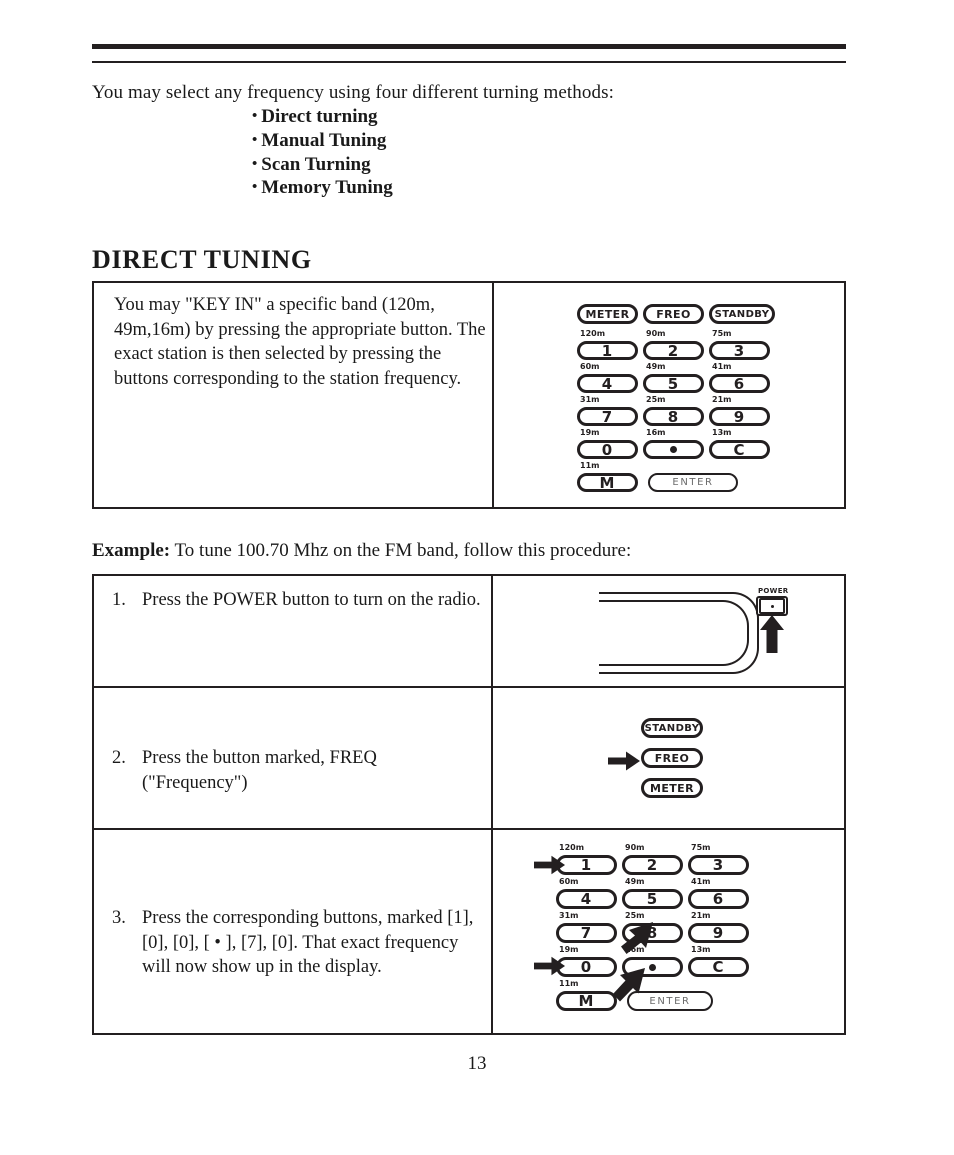 Image resolution: width=954 pixels, height=1155 pixels. I want to click on header-rule-thick, so click(469, 46).